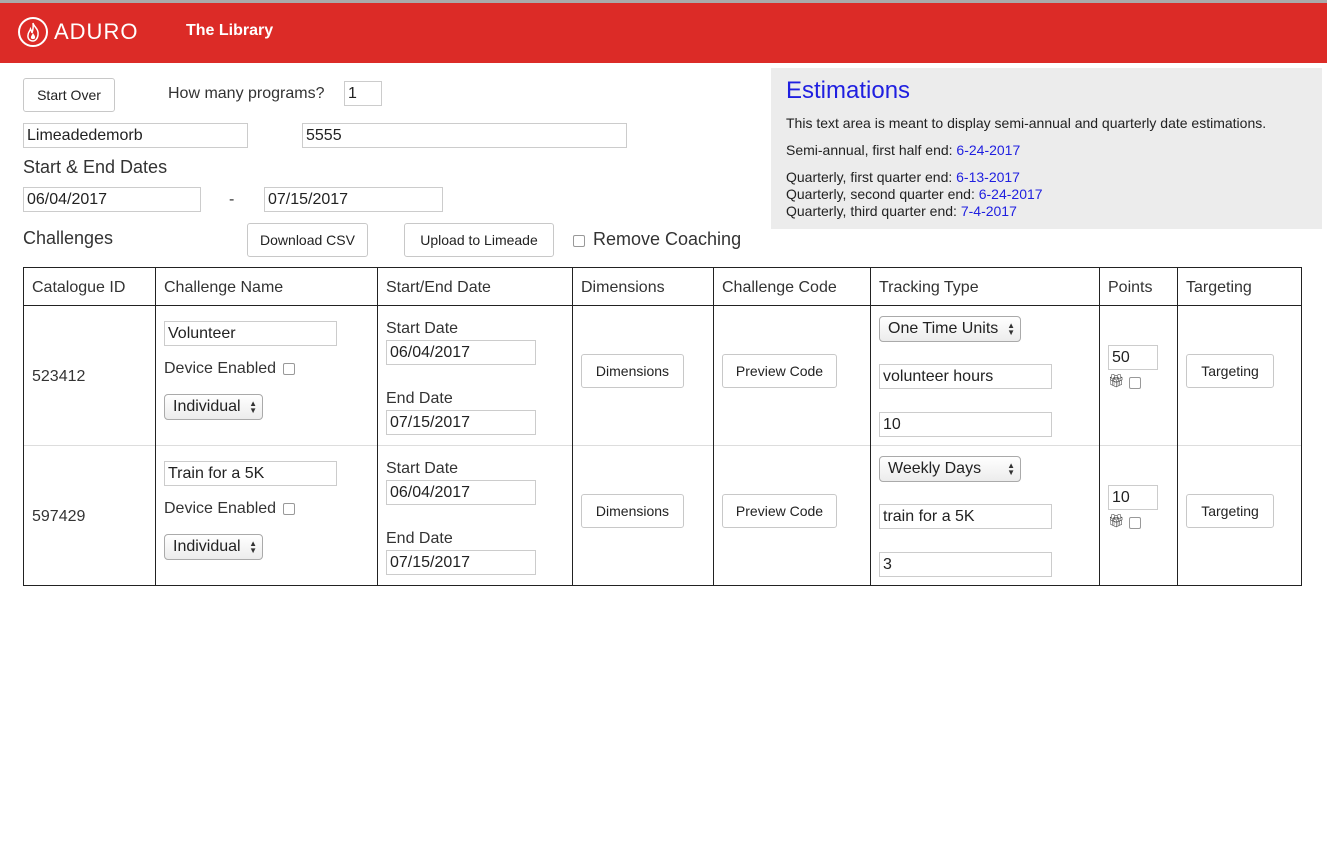 This screenshot has width=1327, height=853. Describe the element at coordinates (96, 31) in the screenshot. I see `logo-text: ADURO` at that location.